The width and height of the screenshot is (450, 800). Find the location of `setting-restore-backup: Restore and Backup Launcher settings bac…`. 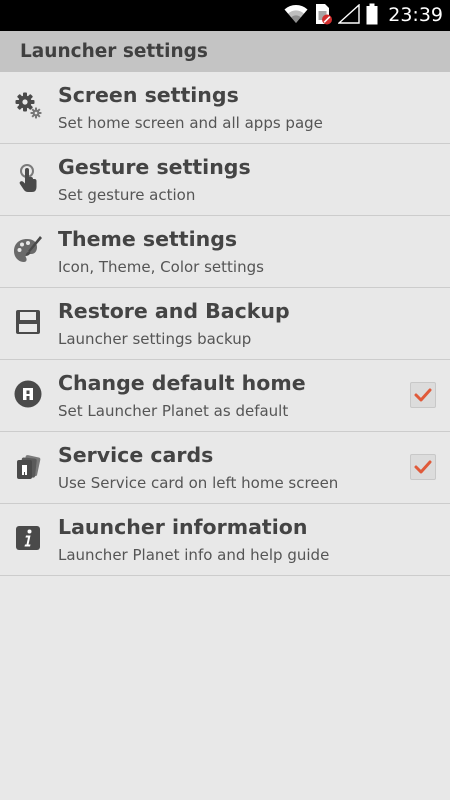

setting-restore-backup: Restore and Backup Launcher settings bac… is located at coordinates (225, 324).